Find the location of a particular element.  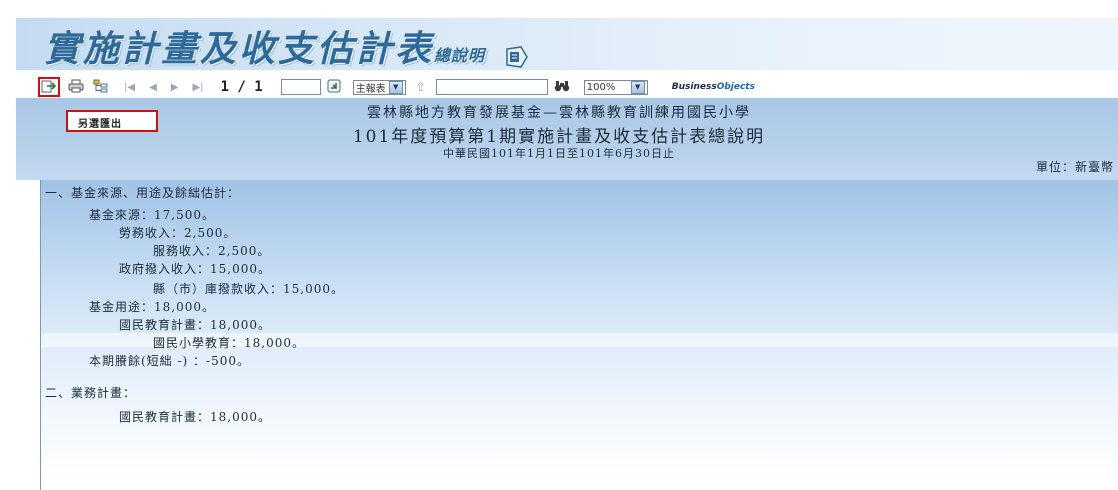

report-line: 本期賸餘(短絀 -) ：-500。 is located at coordinates (170, 361).